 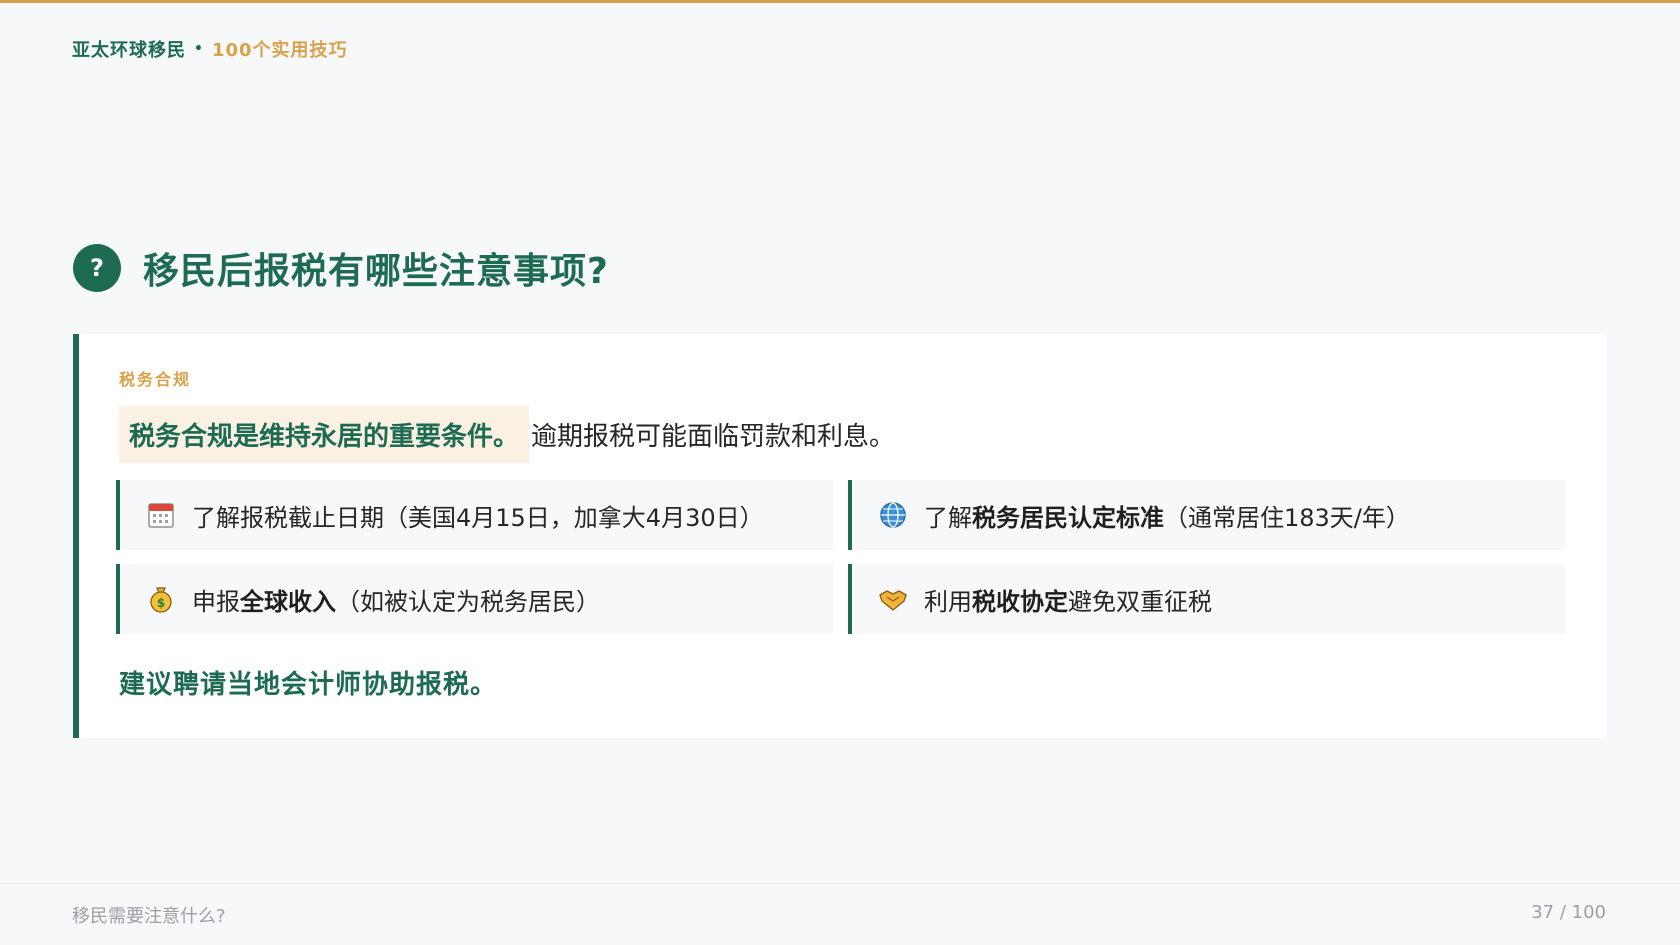 What do you see at coordinates (161, 515) in the screenshot?
I see `calendar-icon` at bounding box center [161, 515].